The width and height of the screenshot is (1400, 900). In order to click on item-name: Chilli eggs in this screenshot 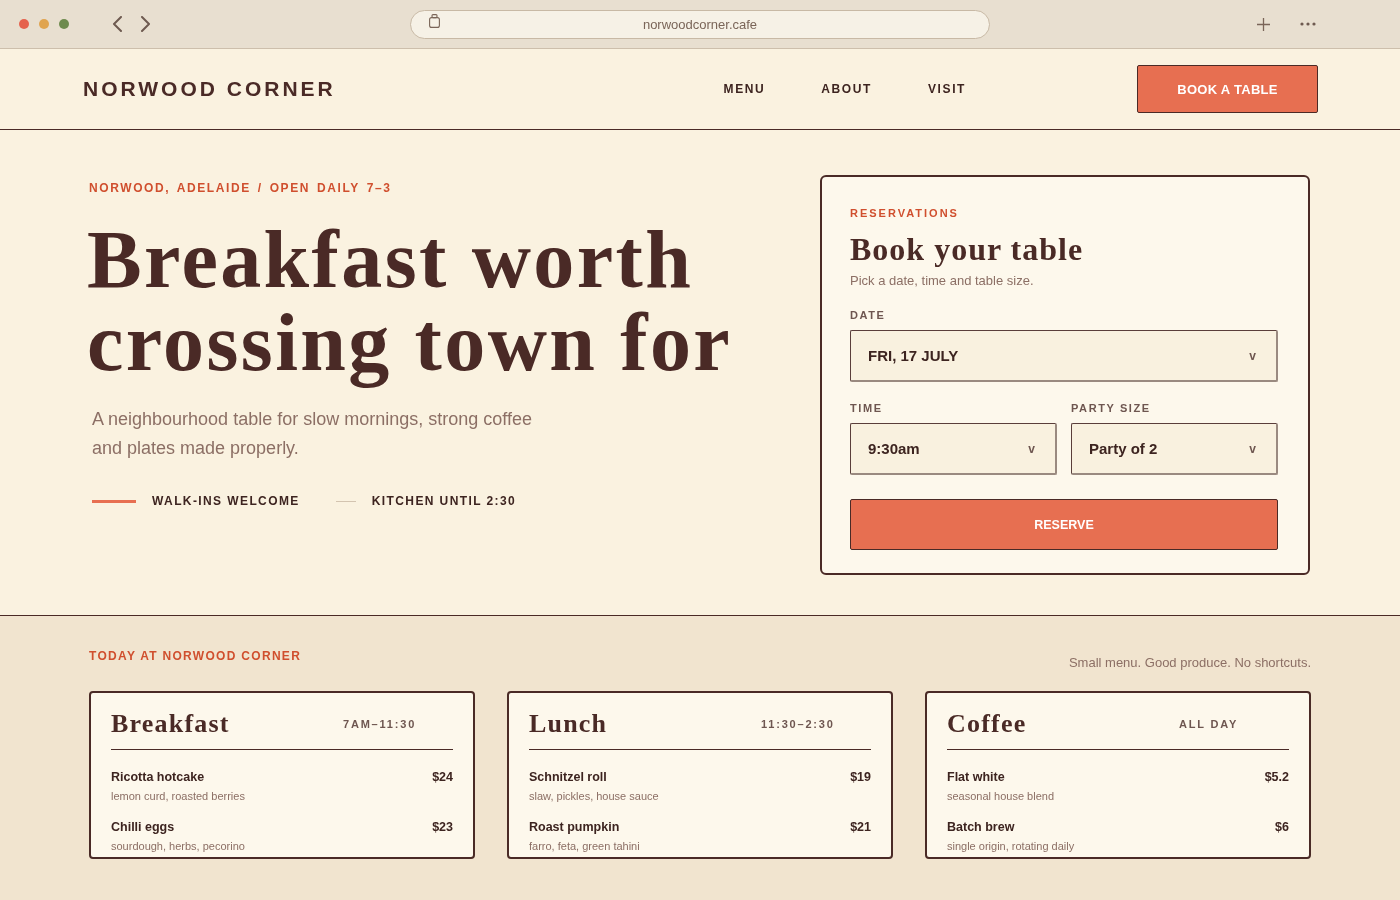, I will do `click(143, 827)`.